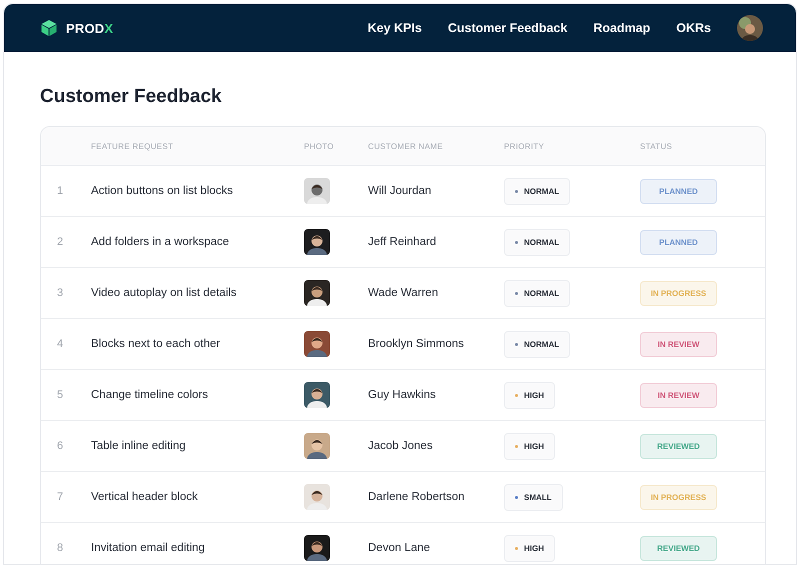 The height and width of the screenshot is (565, 800). Describe the element at coordinates (60, 344) in the screenshot. I see `row-number: 4` at that location.